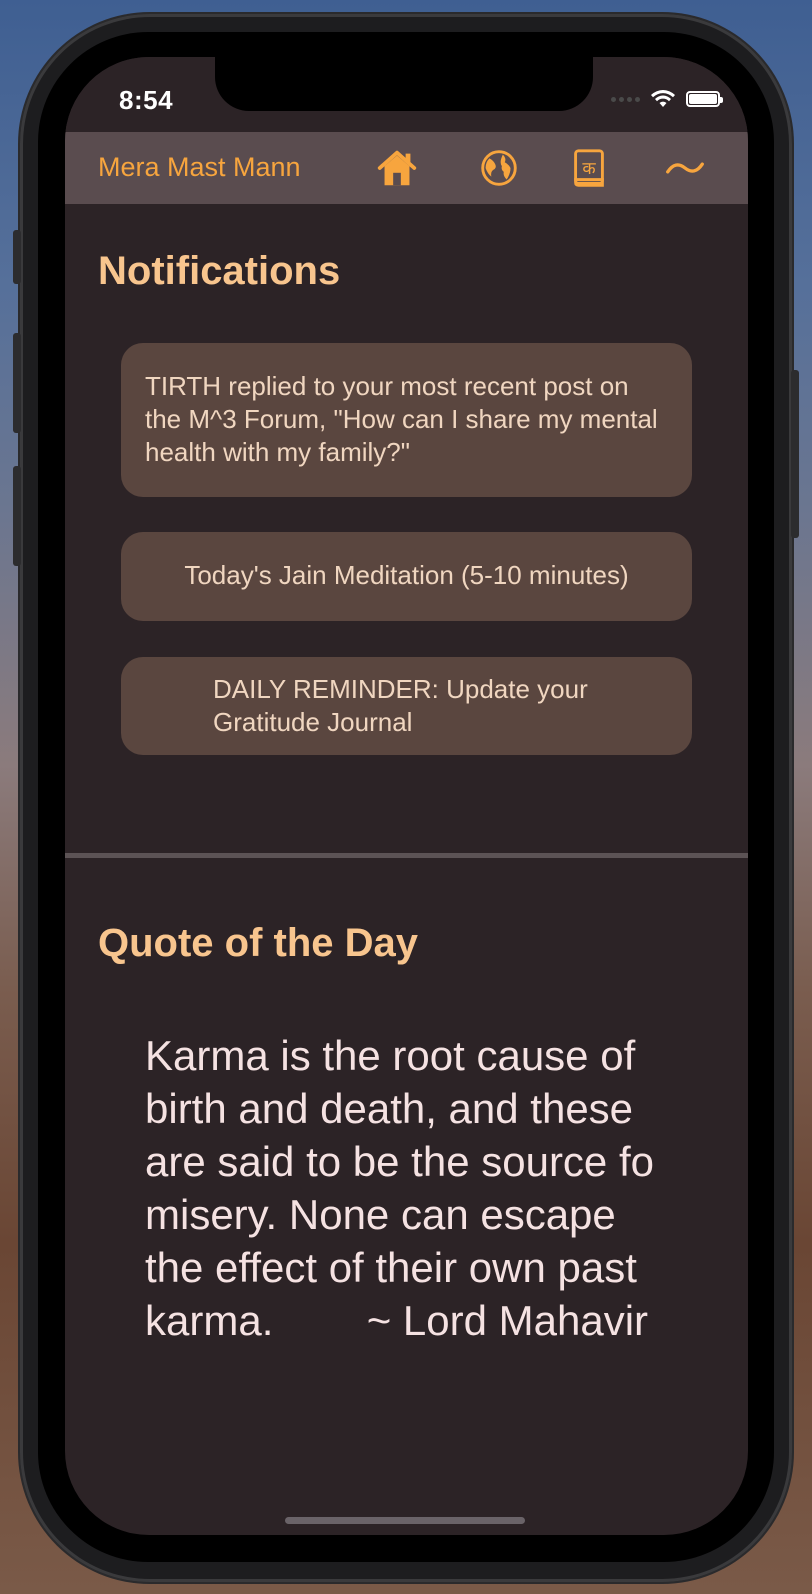 The height and width of the screenshot is (1594, 812). Describe the element at coordinates (17, 383) in the screenshot. I see `volume-up-button` at that location.